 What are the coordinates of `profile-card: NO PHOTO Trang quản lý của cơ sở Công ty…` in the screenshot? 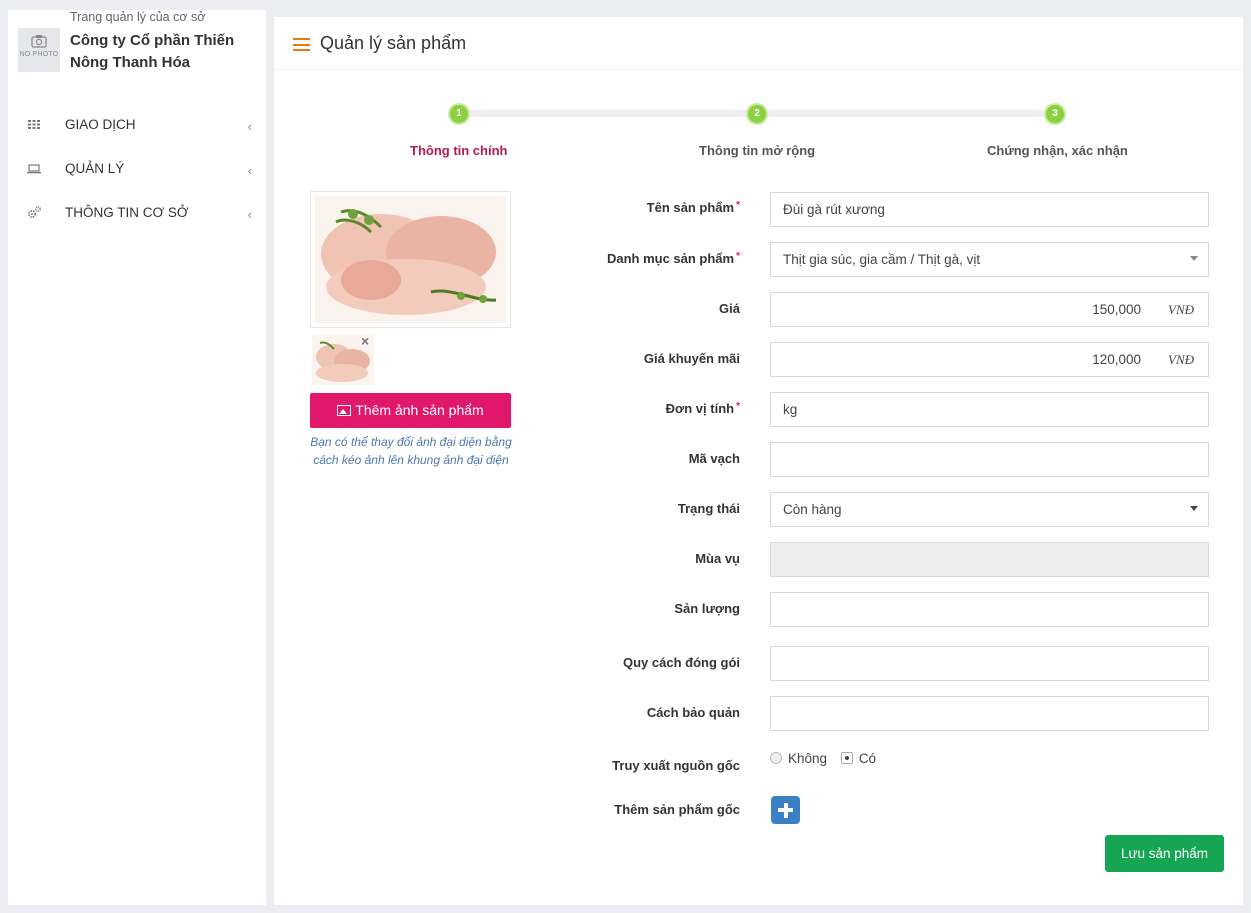 It's located at (137, 55).